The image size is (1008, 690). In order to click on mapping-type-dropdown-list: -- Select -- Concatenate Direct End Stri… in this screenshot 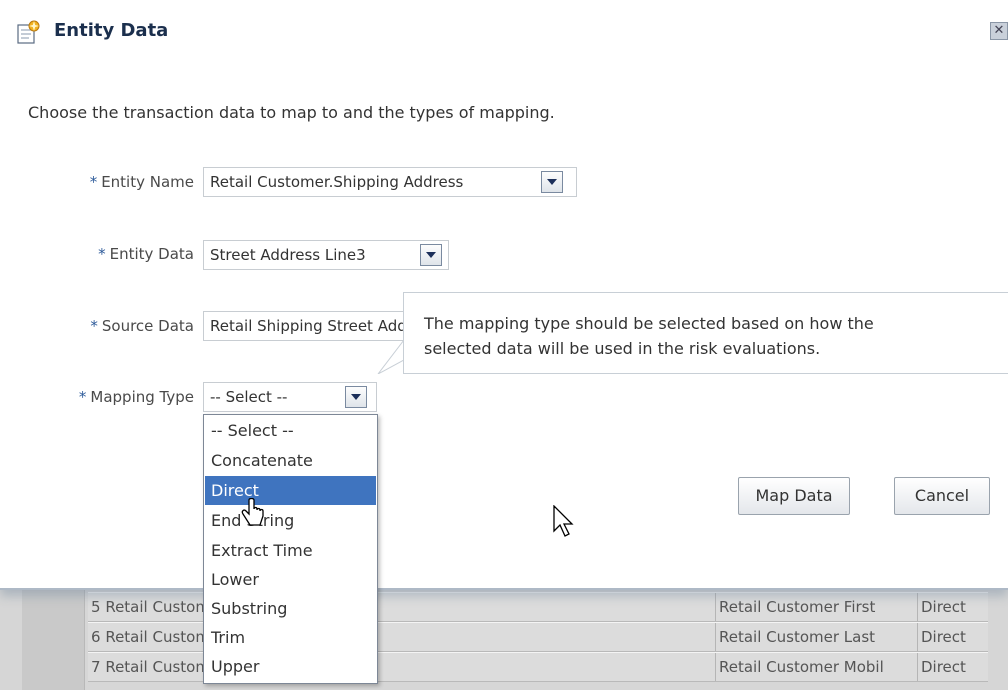, I will do `click(290, 549)`.